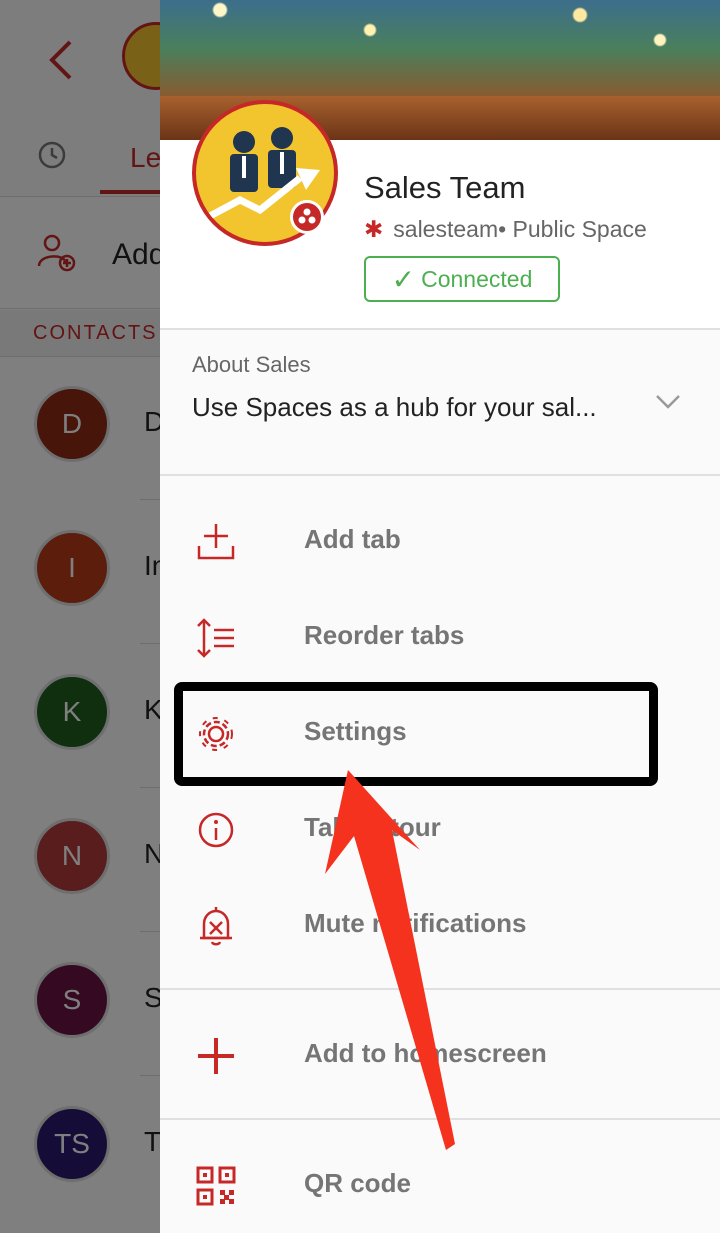  What do you see at coordinates (307, 217) in the screenshot?
I see `space-badge-icon` at bounding box center [307, 217].